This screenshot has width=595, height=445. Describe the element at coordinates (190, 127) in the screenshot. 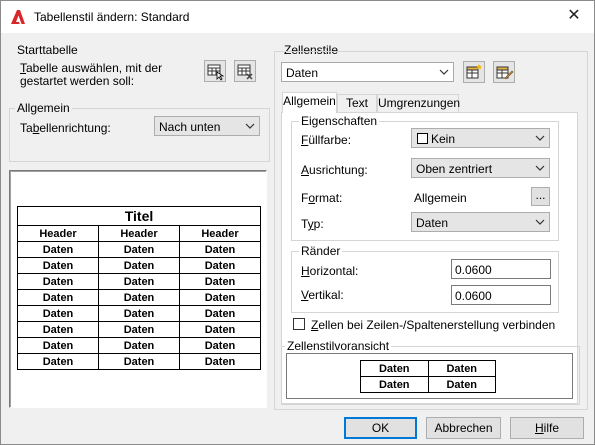

I see `table-direction-value: Nach unten` at that location.